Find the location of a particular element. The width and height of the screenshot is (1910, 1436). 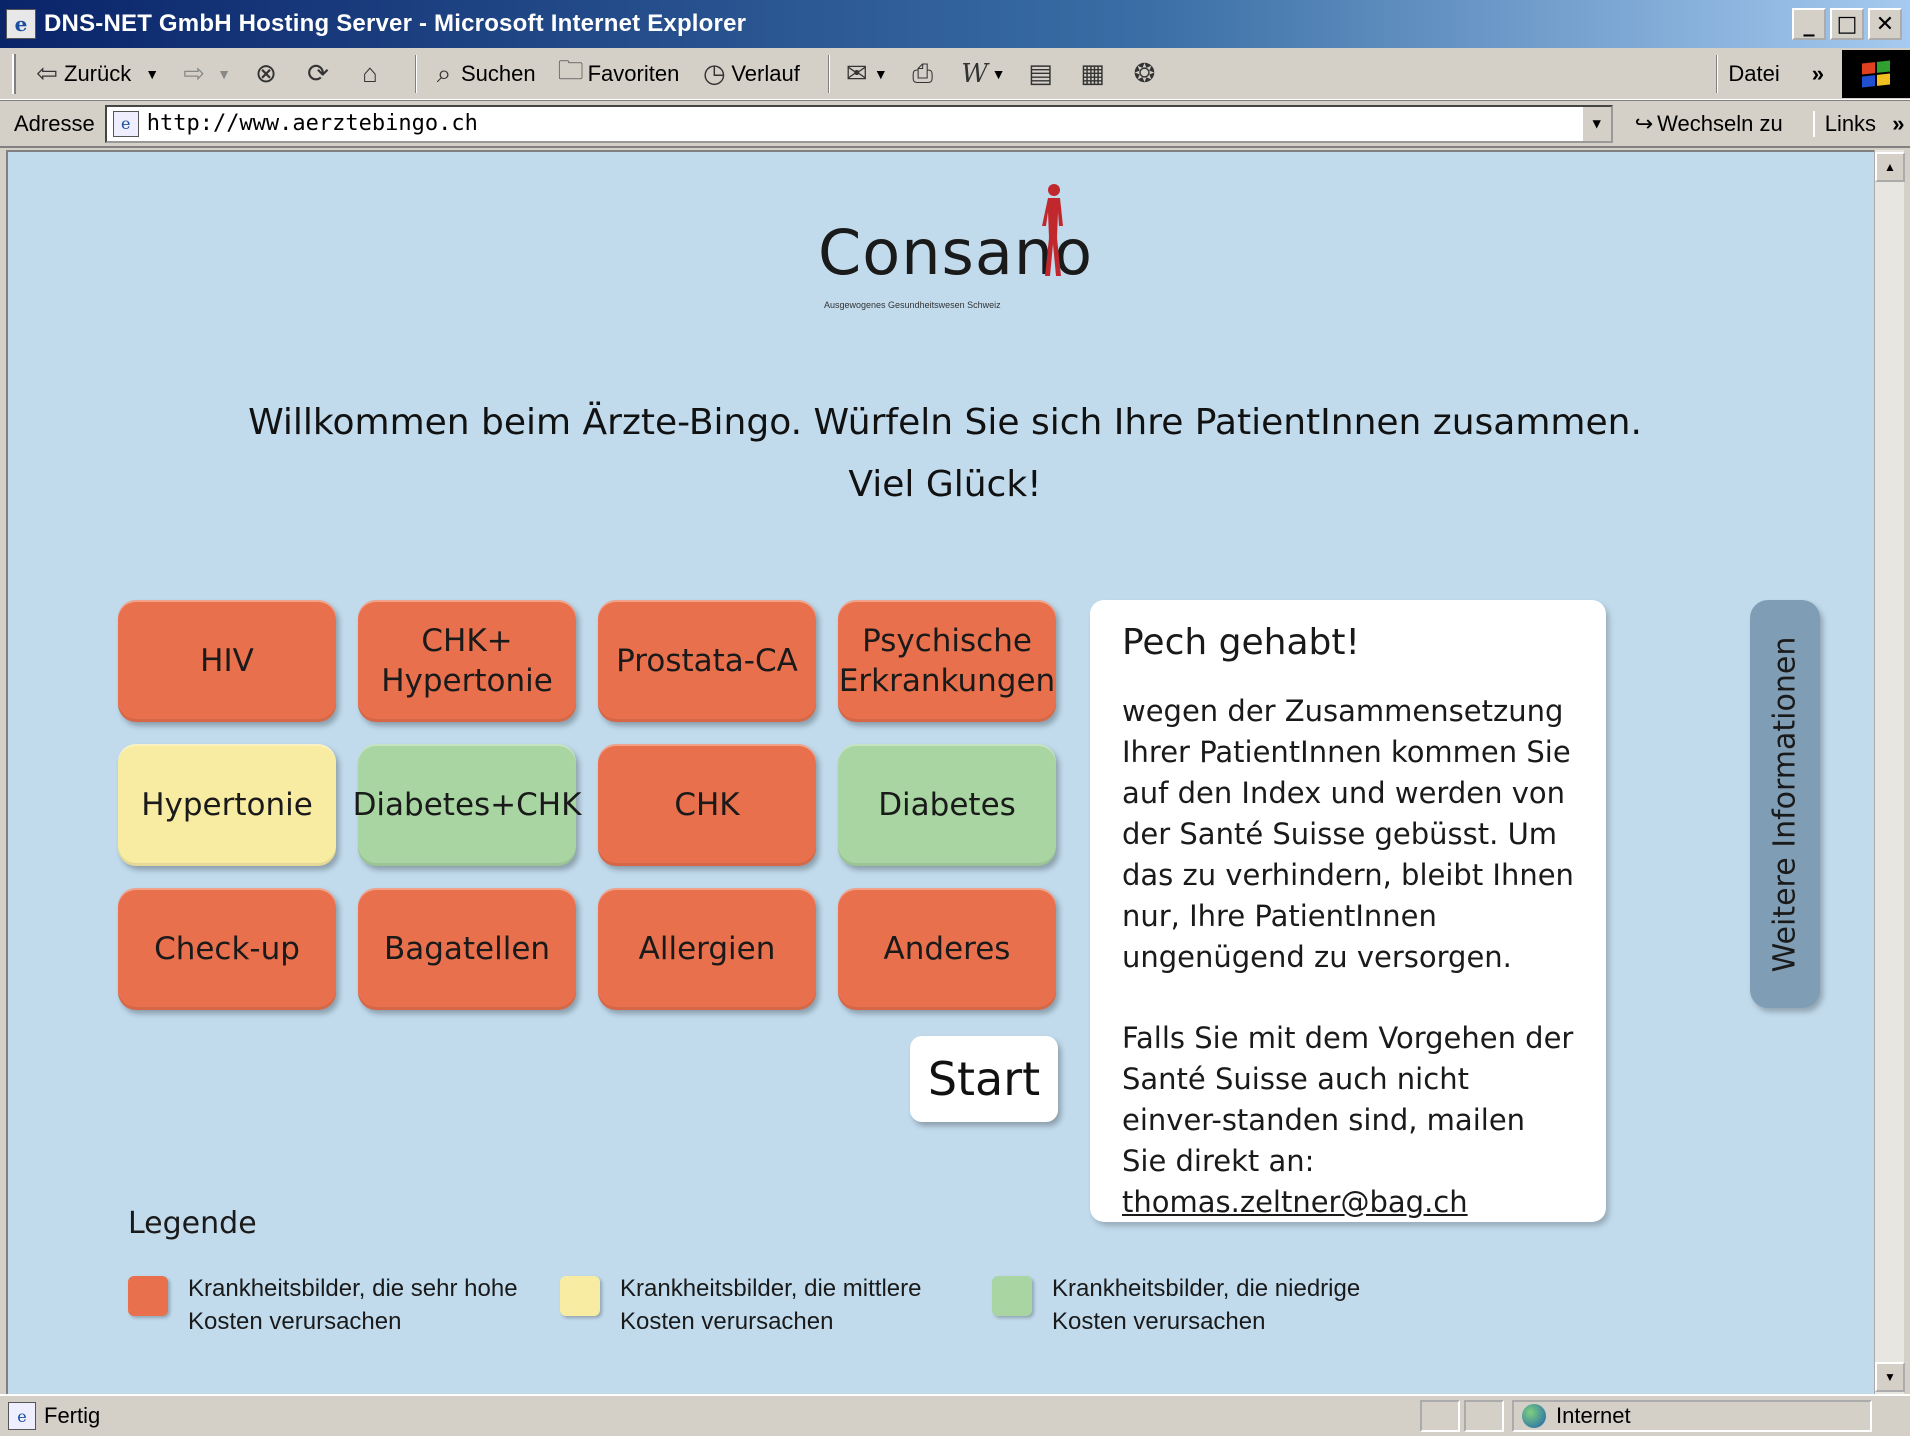

back-arrow-icon: ⇦ is located at coordinates (47, 73).